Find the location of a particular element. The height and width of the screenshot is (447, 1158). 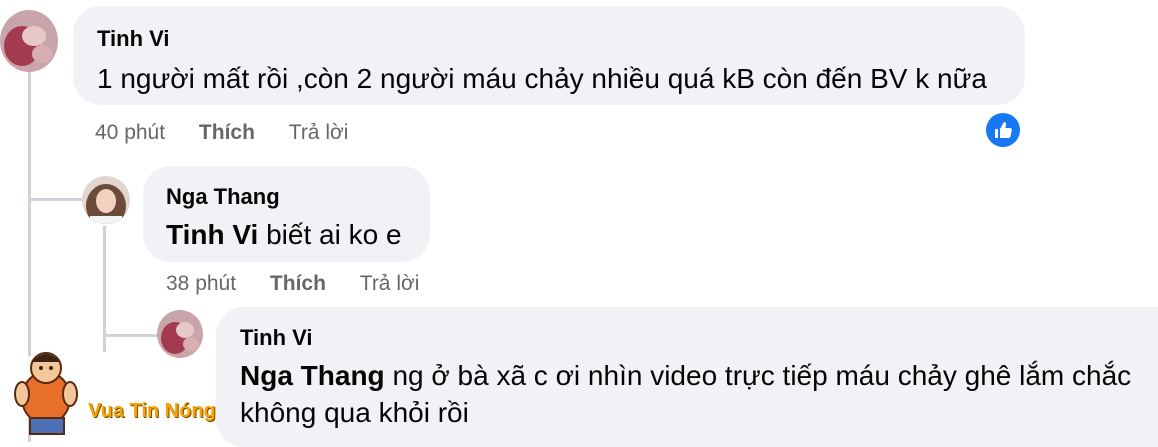

mention-link: Tinh Vi is located at coordinates (212, 234).